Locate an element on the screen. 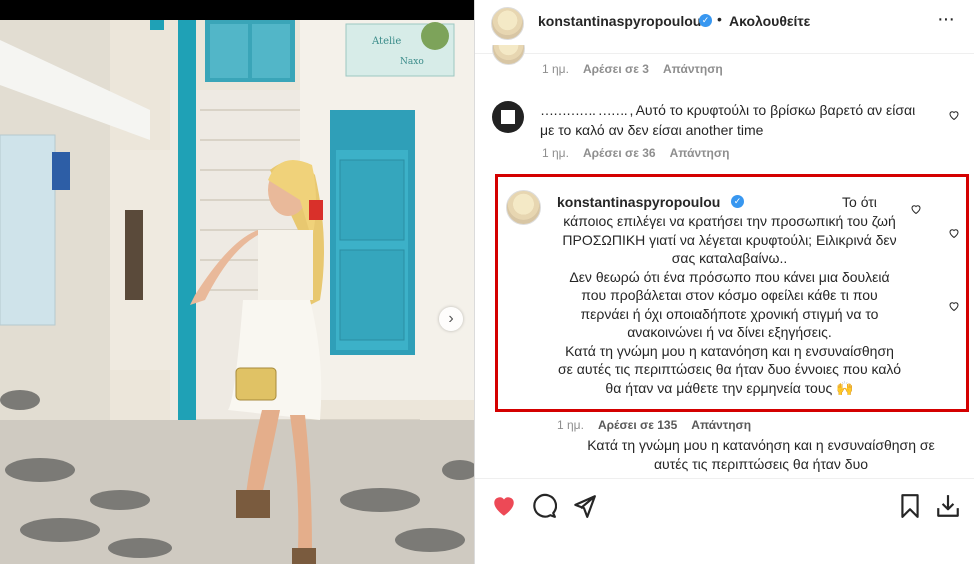  more-options-icon: ··· is located at coordinates (946, 19).